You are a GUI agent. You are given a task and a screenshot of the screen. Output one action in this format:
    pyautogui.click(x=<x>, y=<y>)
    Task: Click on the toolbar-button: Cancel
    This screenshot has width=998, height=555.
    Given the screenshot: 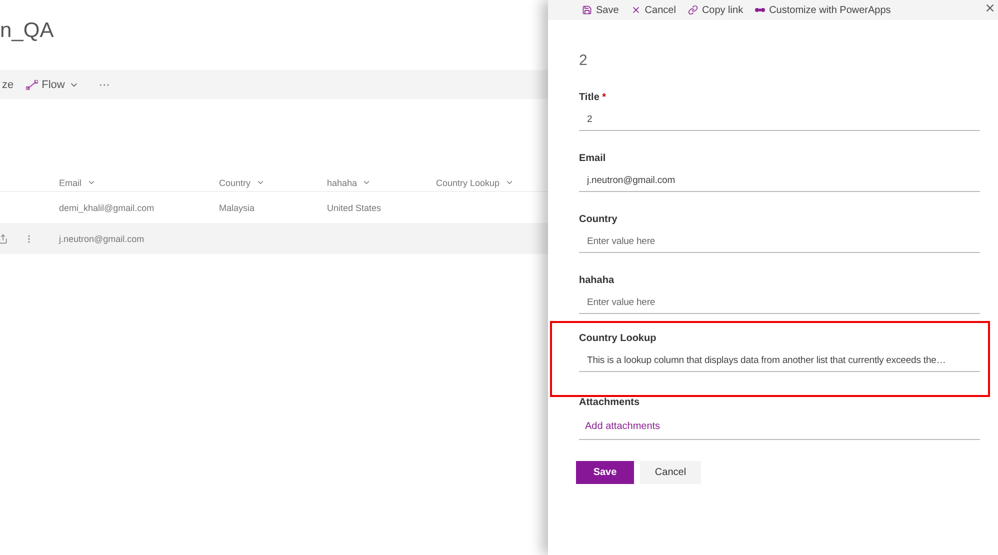 What is the action you would take?
    pyautogui.click(x=653, y=10)
    